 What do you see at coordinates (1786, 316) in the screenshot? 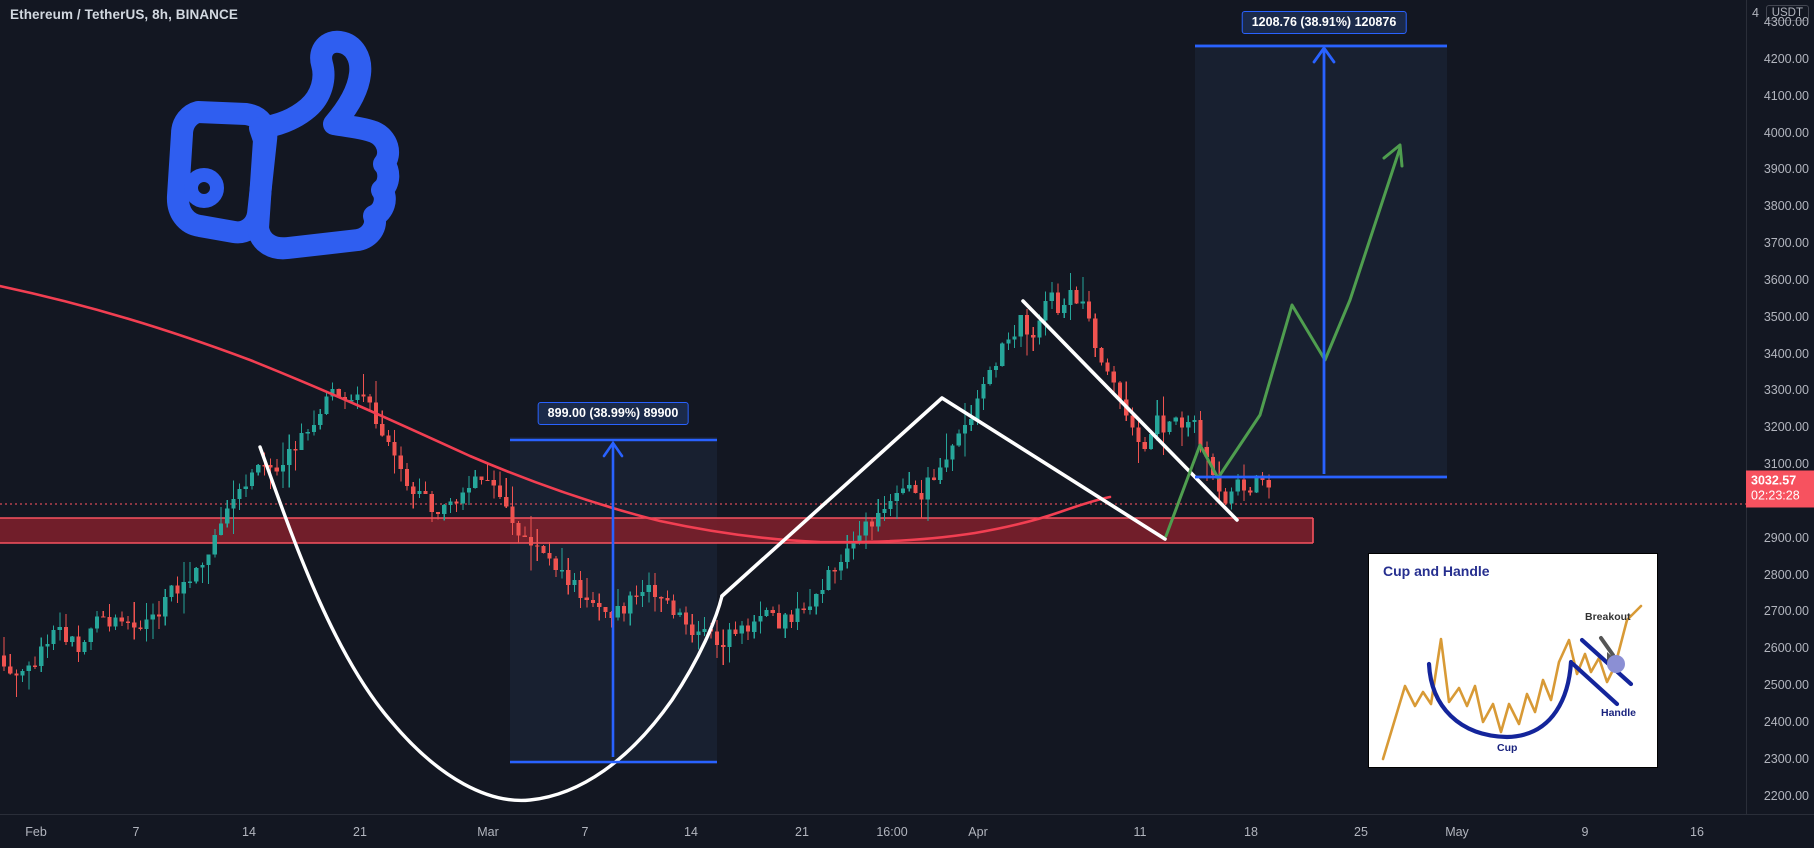
I see `price-tick: 3500.00` at bounding box center [1786, 316].